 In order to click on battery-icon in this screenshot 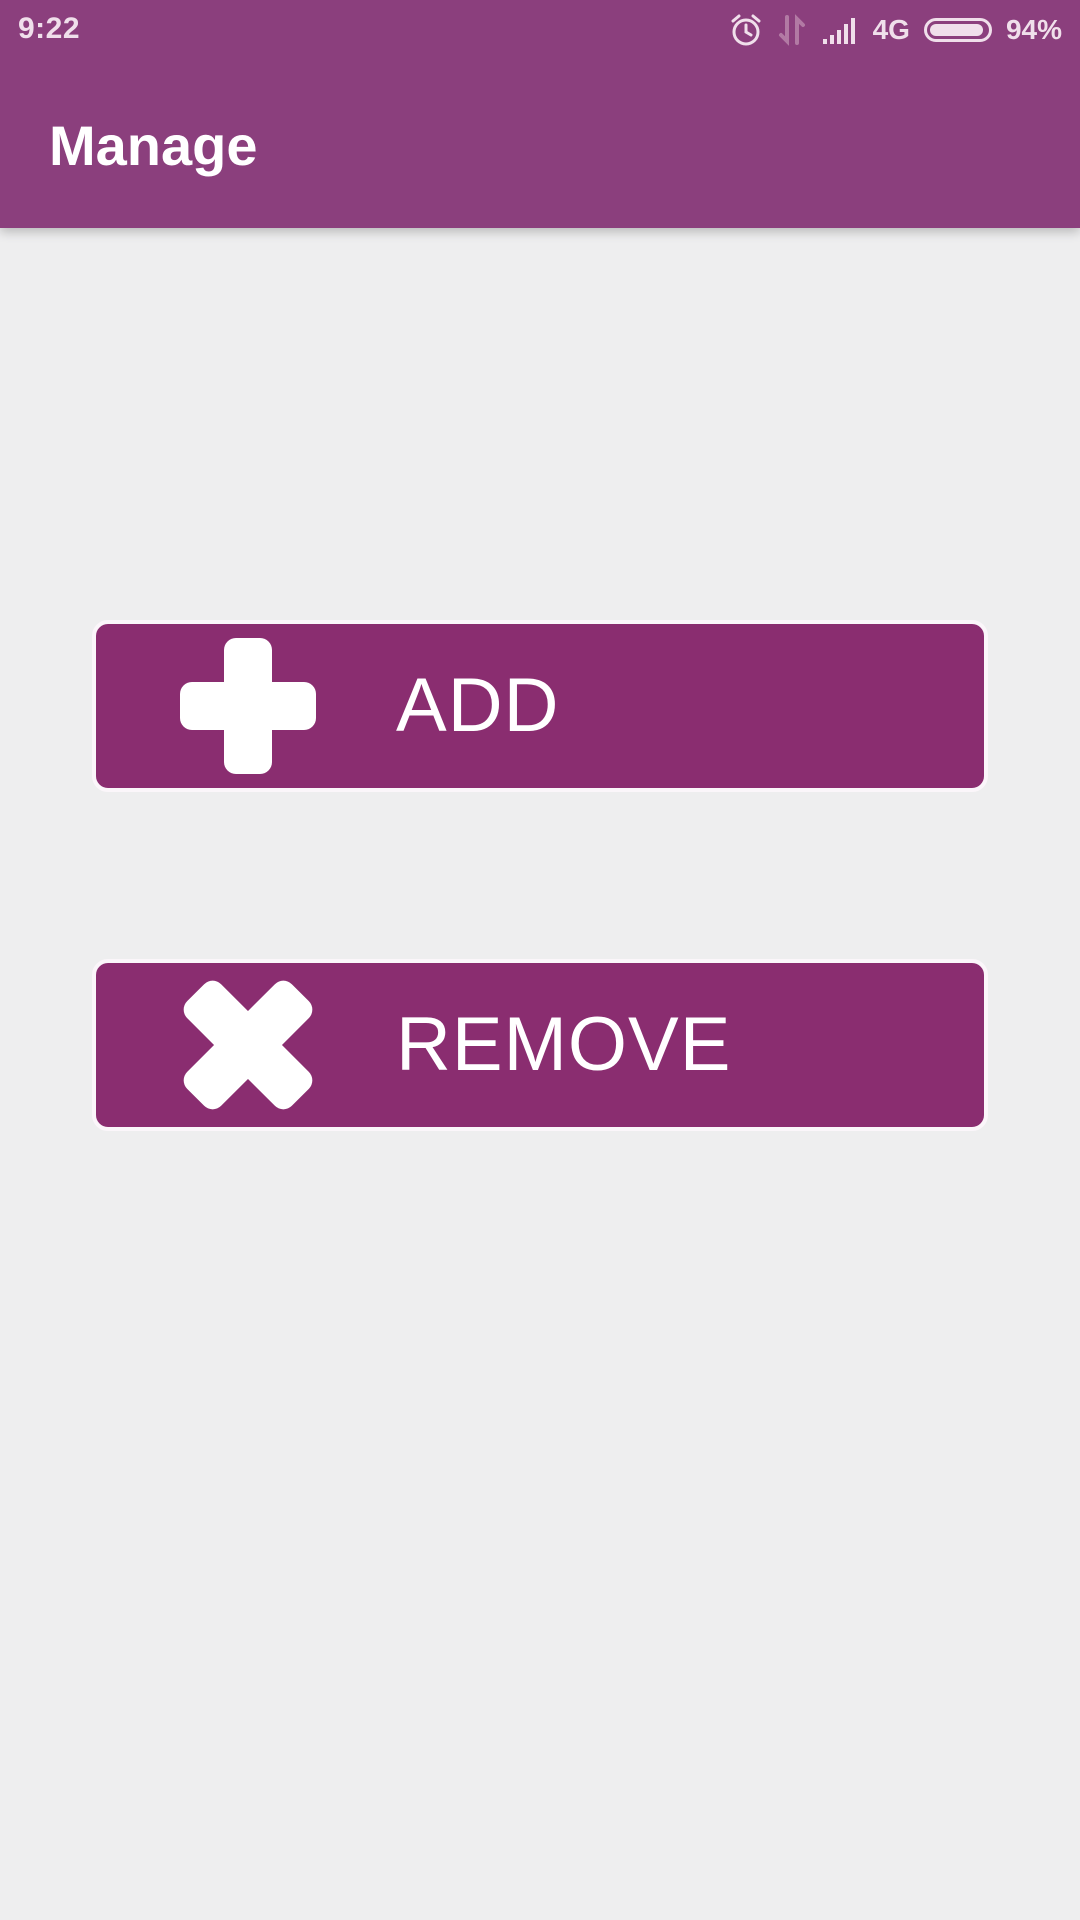, I will do `click(957, 30)`.